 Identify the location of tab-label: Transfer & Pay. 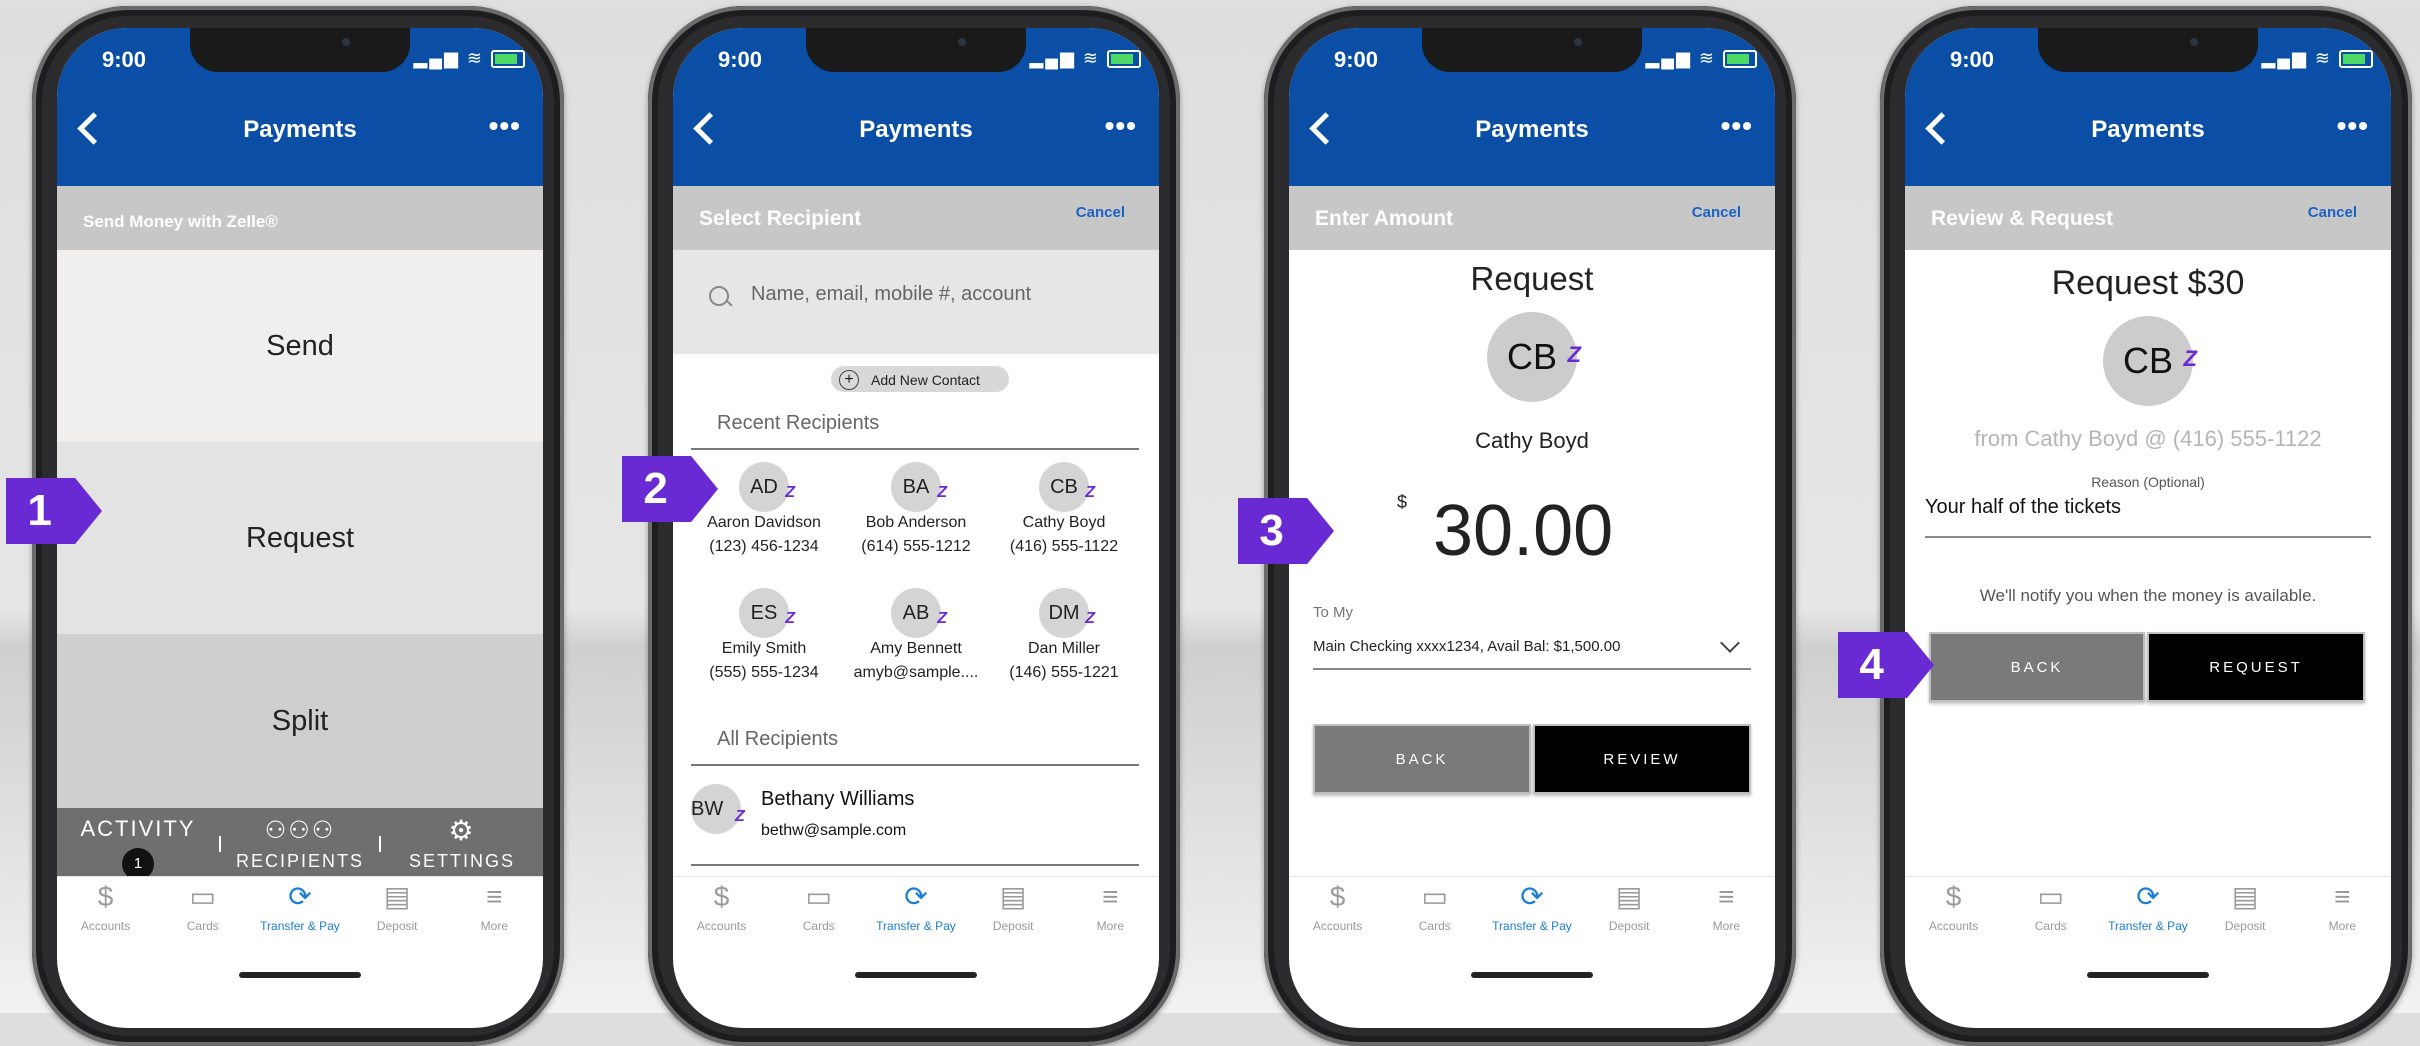
(300, 926).